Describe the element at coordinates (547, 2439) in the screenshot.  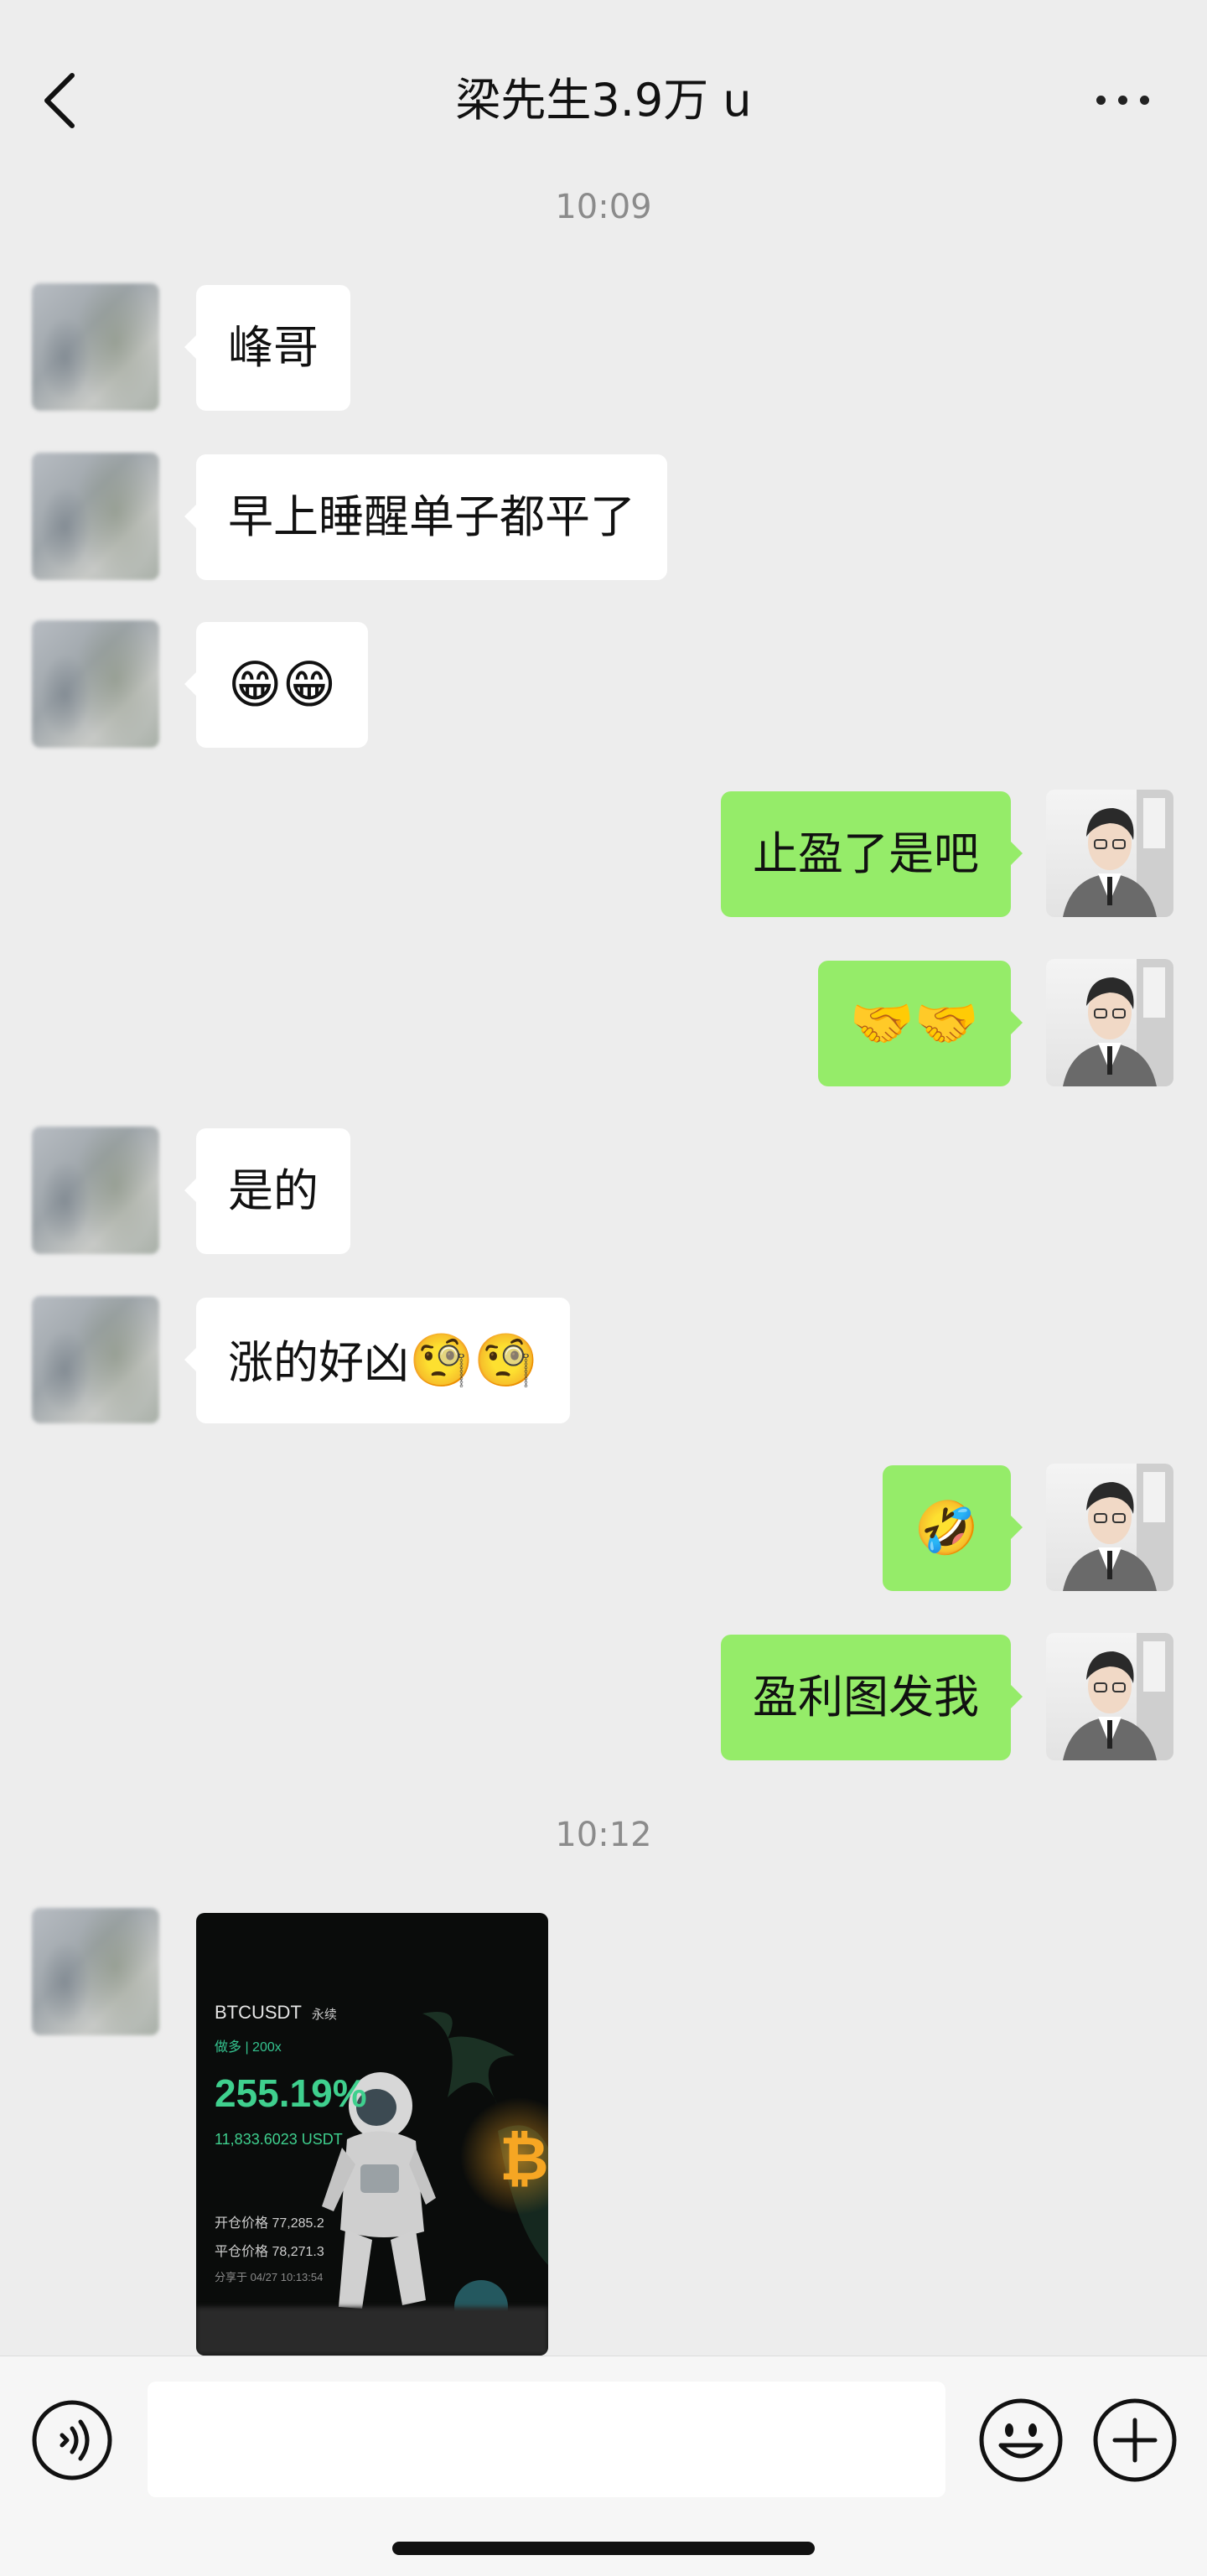
I see `message-input` at that location.